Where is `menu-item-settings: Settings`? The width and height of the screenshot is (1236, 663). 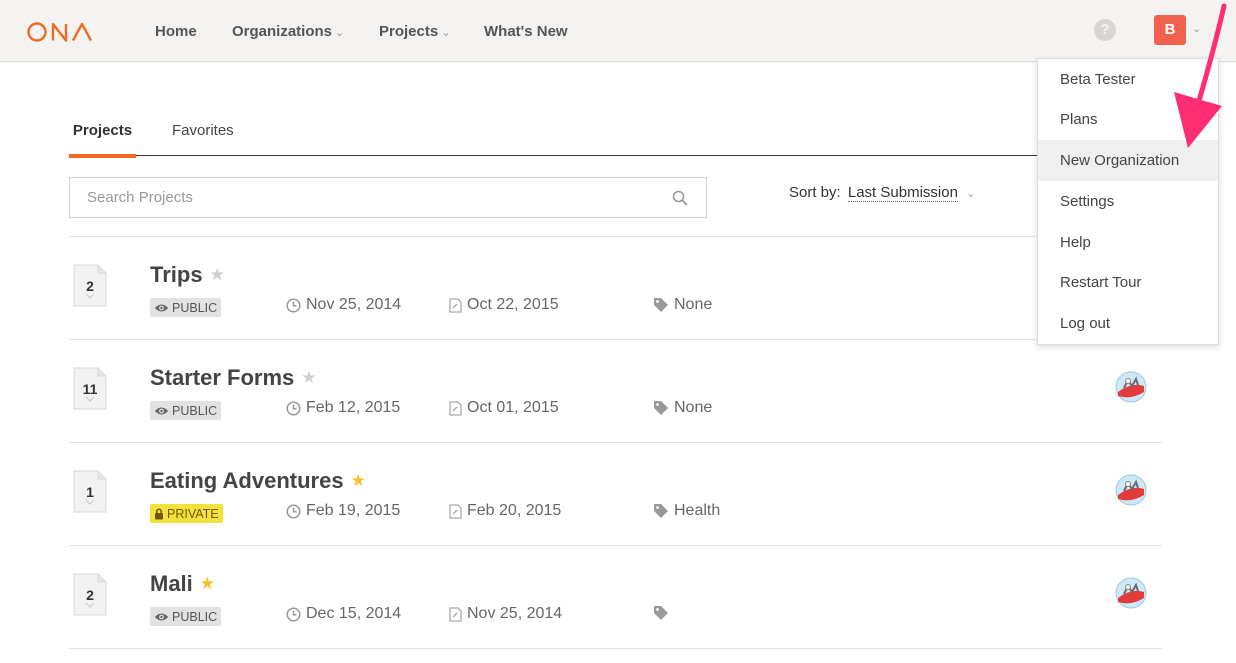
menu-item-settings: Settings is located at coordinates (1128, 201).